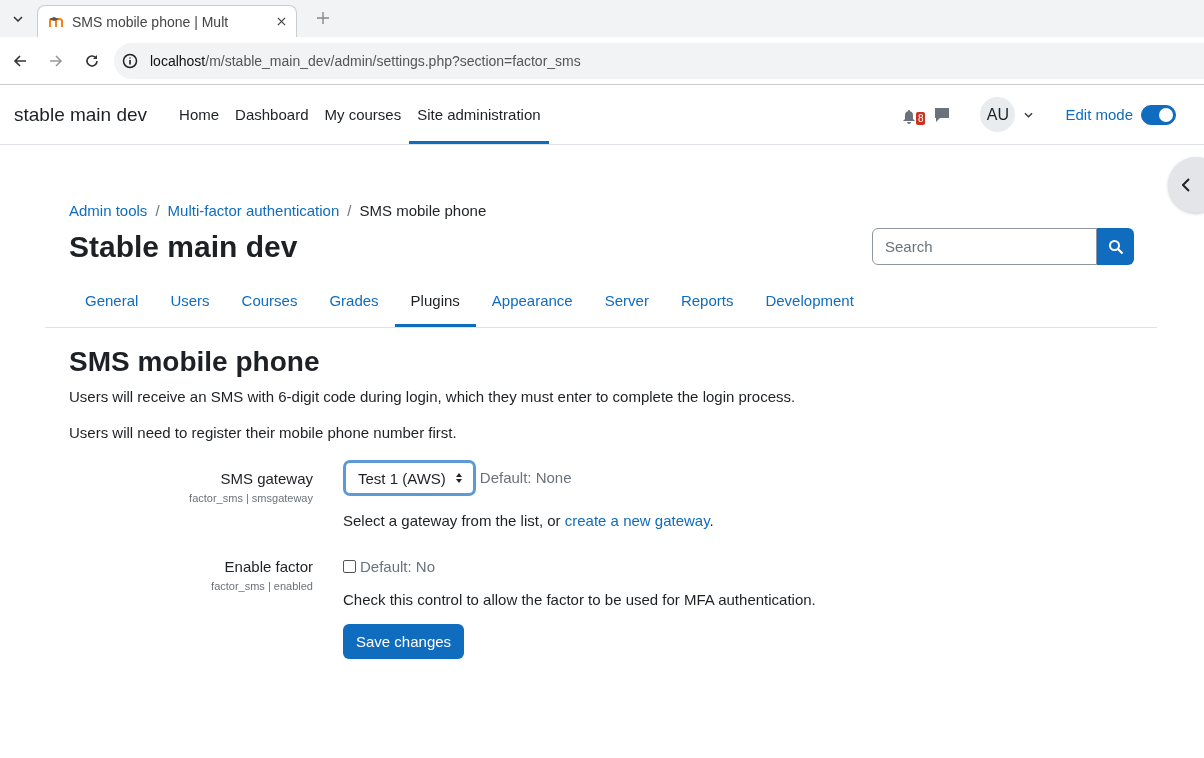  I want to click on gateway-select: Test 1 (AWS), so click(409, 478).